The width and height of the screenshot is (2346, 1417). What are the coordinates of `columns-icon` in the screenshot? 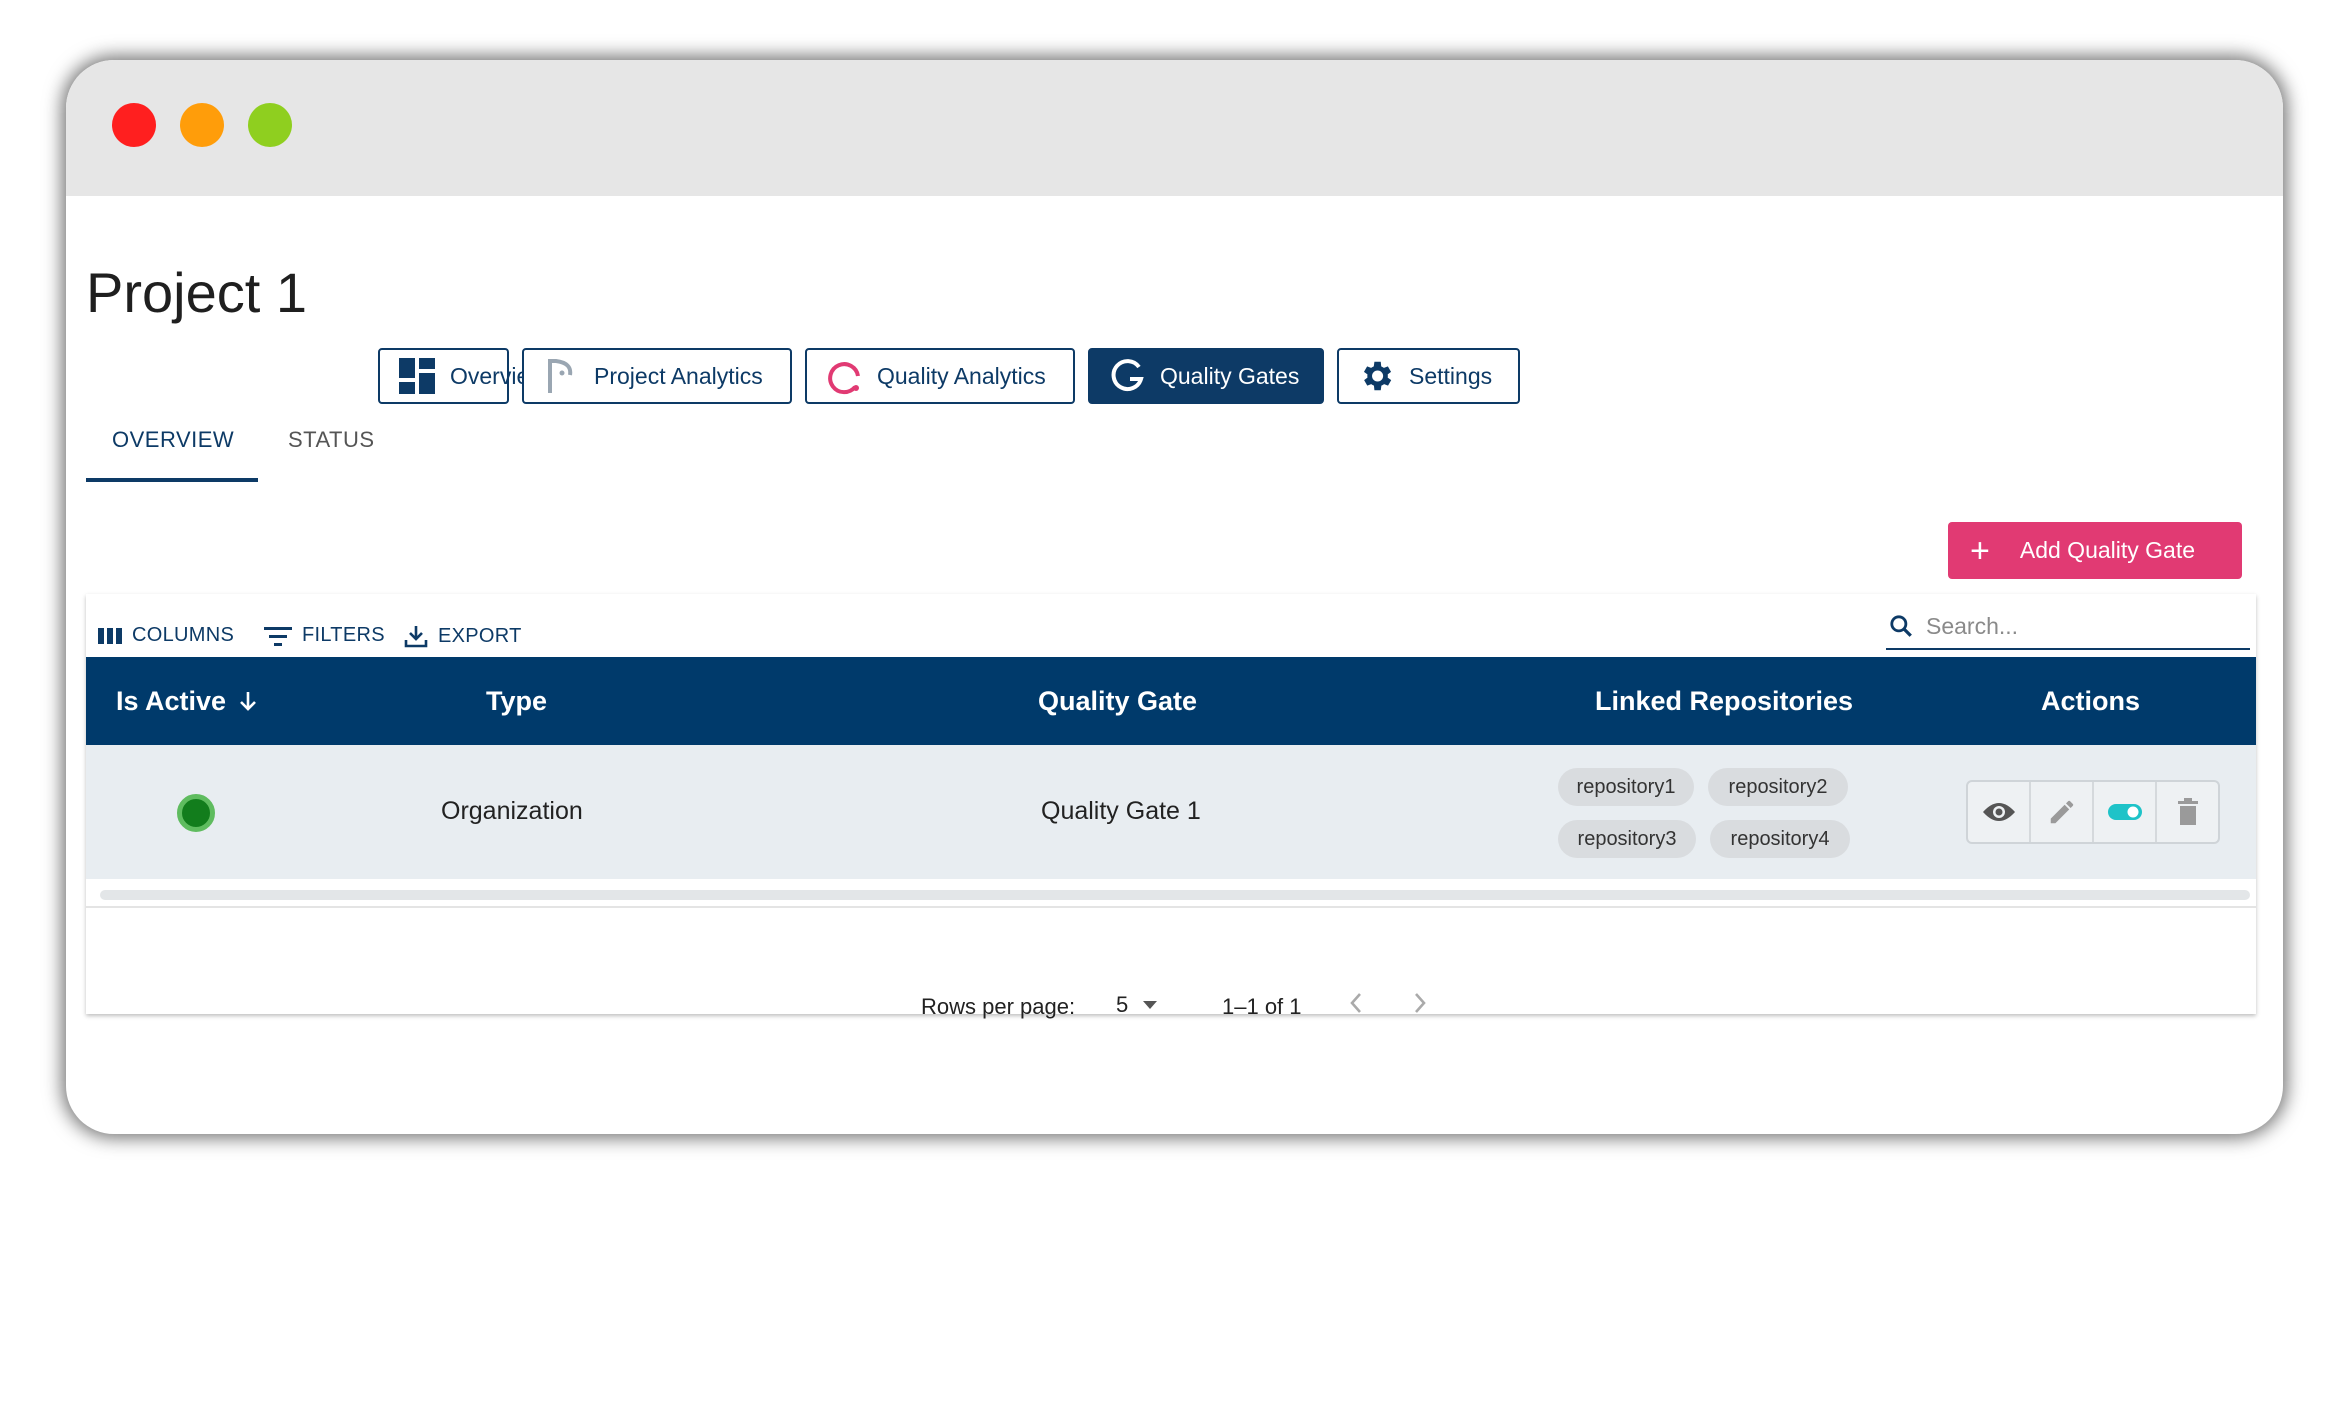 It's located at (110, 635).